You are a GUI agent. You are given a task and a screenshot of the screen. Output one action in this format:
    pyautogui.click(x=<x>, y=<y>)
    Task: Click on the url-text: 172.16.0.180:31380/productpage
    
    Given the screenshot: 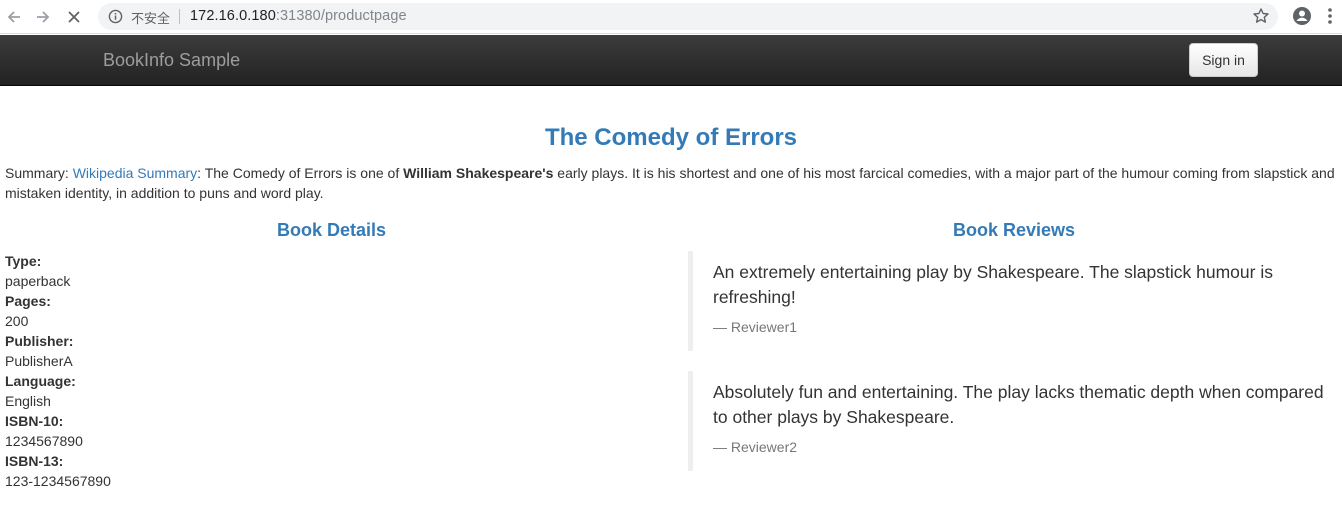 What is the action you would take?
    pyautogui.click(x=298, y=16)
    